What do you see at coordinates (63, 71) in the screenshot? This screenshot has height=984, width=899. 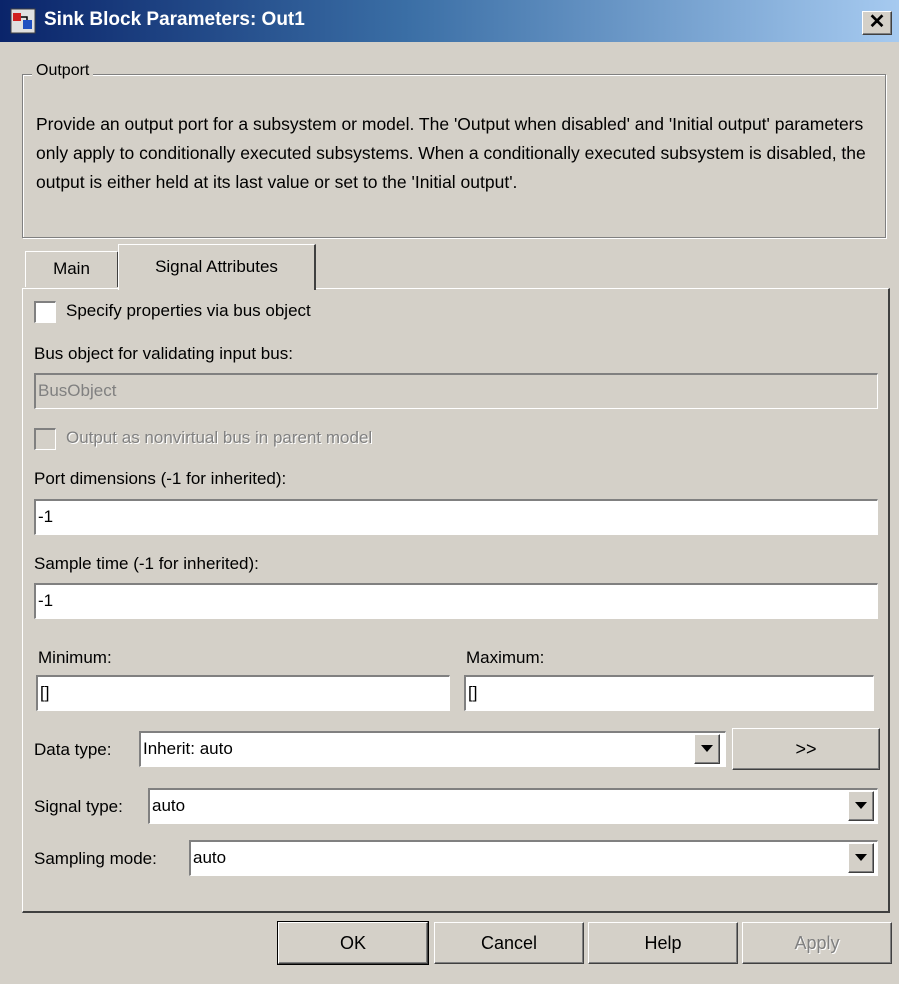 I see `group-legend: Outport` at bounding box center [63, 71].